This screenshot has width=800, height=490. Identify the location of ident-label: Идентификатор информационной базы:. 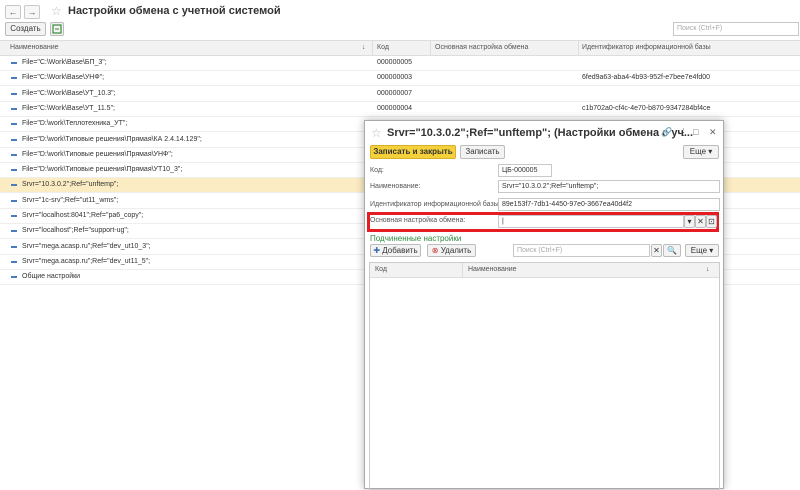
(435, 204).